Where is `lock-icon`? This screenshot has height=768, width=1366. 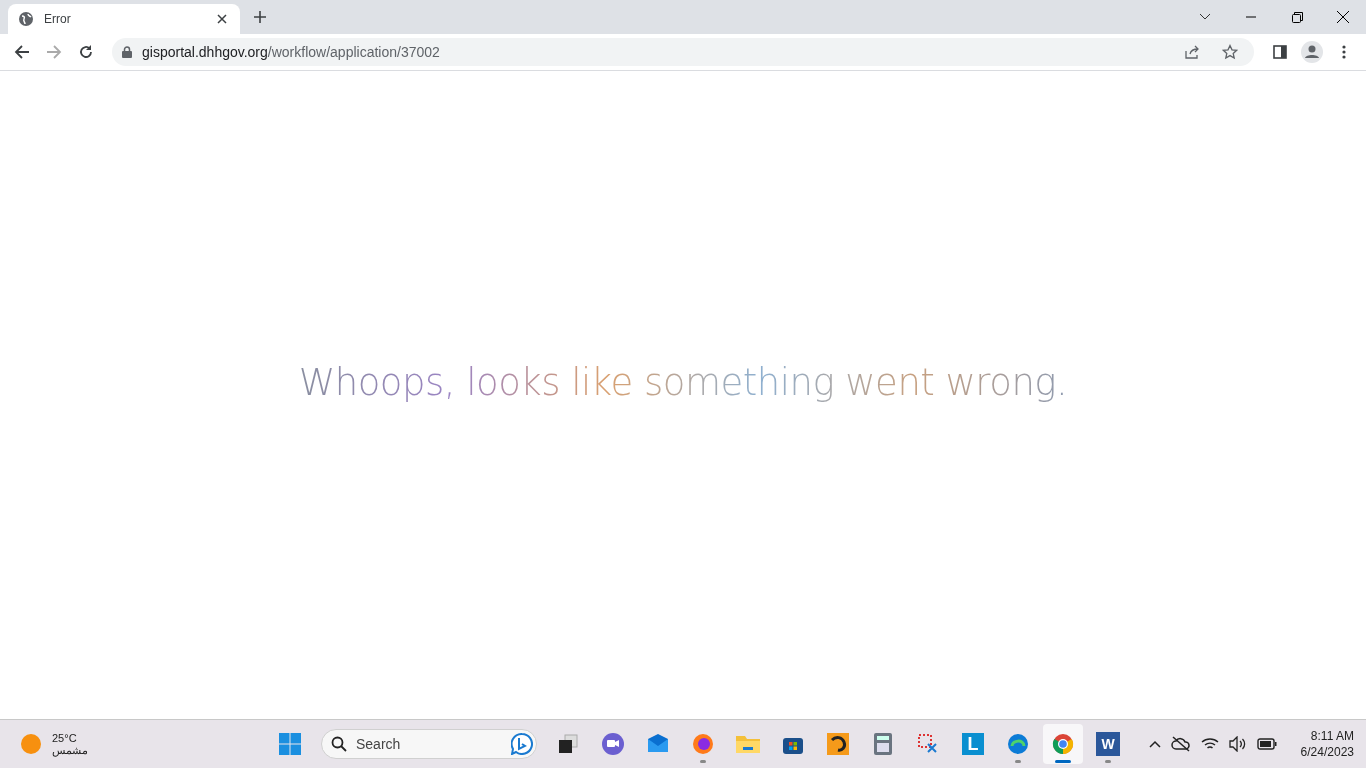 lock-icon is located at coordinates (127, 52).